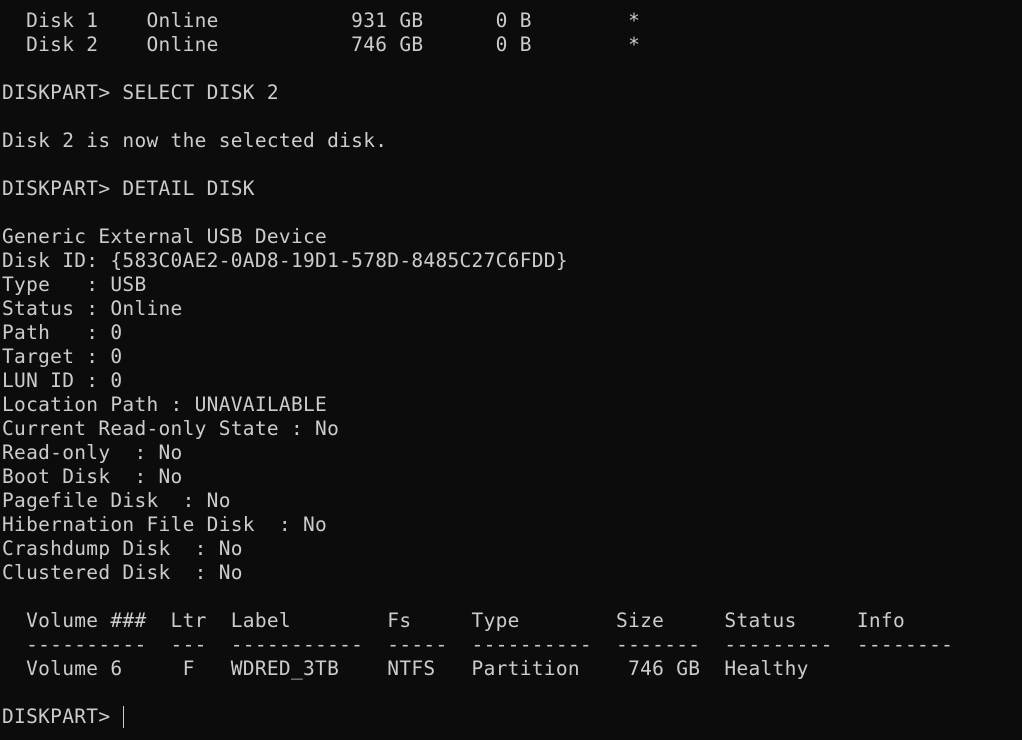 This screenshot has width=1022, height=740. Describe the element at coordinates (321, 20) in the screenshot. I see `terminal-line: Disk 1 Online 931 GB 0 B *` at that location.